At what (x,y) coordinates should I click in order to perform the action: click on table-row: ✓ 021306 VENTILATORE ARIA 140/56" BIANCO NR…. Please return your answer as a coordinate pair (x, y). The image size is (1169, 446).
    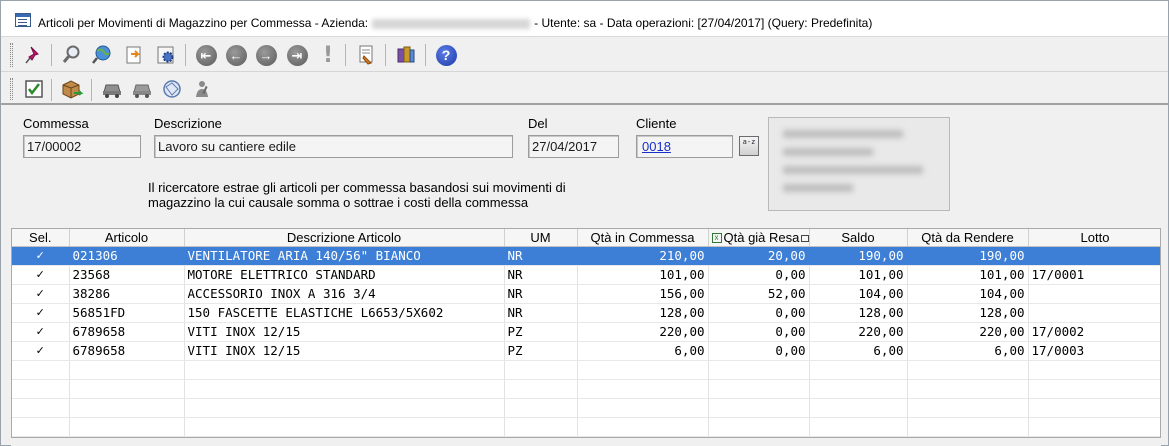
    Looking at the image, I should click on (586, 256).